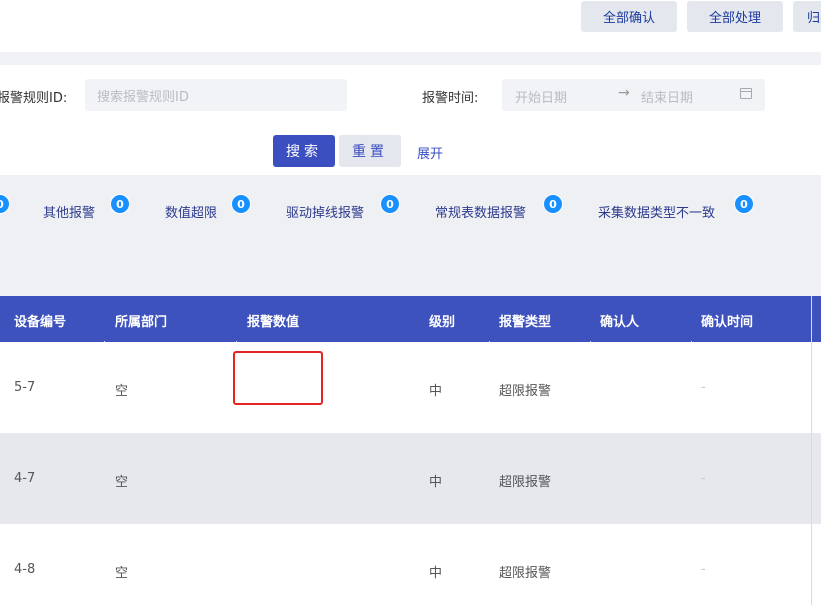 This screenshot has width=821, height=605. I want to click on calendar-icon, so click(746, 93).